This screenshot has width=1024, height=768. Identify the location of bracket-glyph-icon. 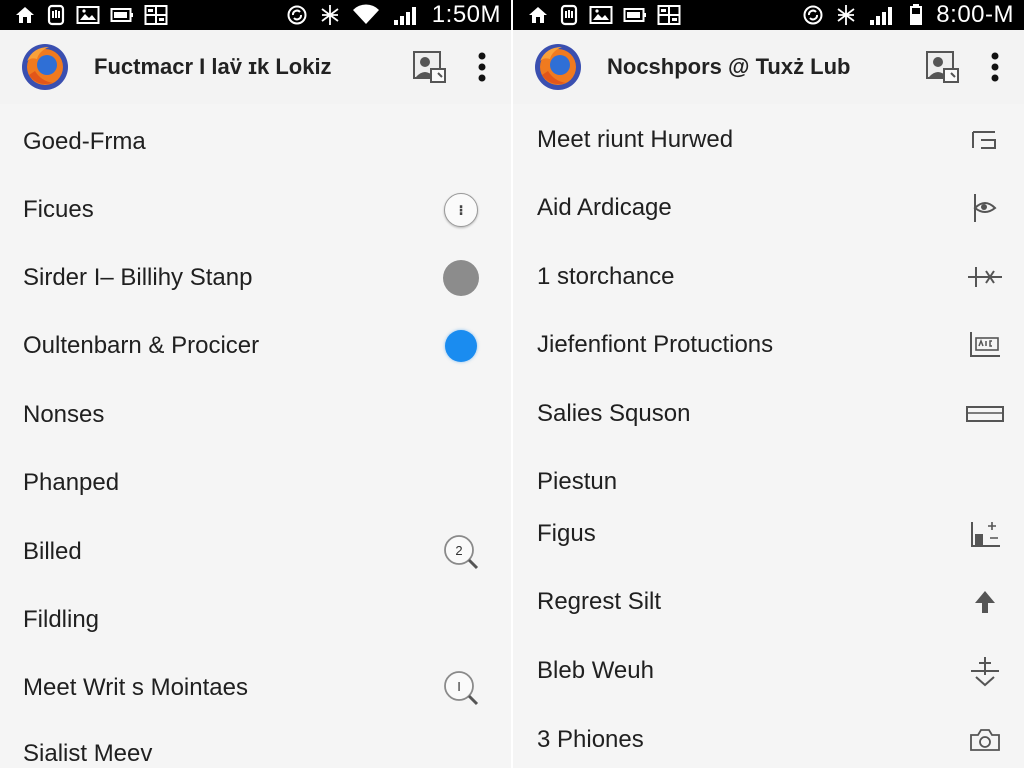
(985, 140).